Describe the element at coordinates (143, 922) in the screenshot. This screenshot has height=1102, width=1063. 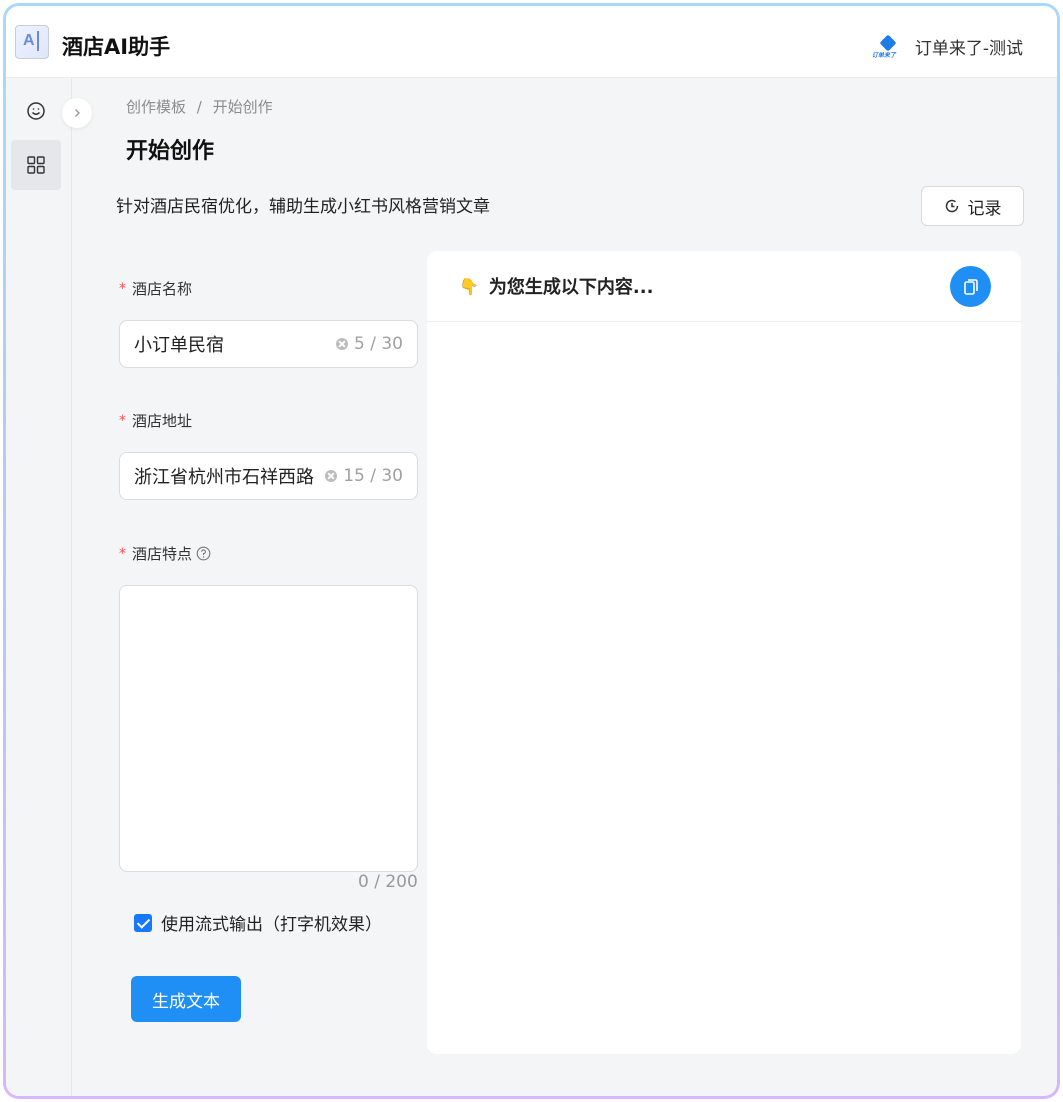
I see `checkbox-checked-icon` at that location.